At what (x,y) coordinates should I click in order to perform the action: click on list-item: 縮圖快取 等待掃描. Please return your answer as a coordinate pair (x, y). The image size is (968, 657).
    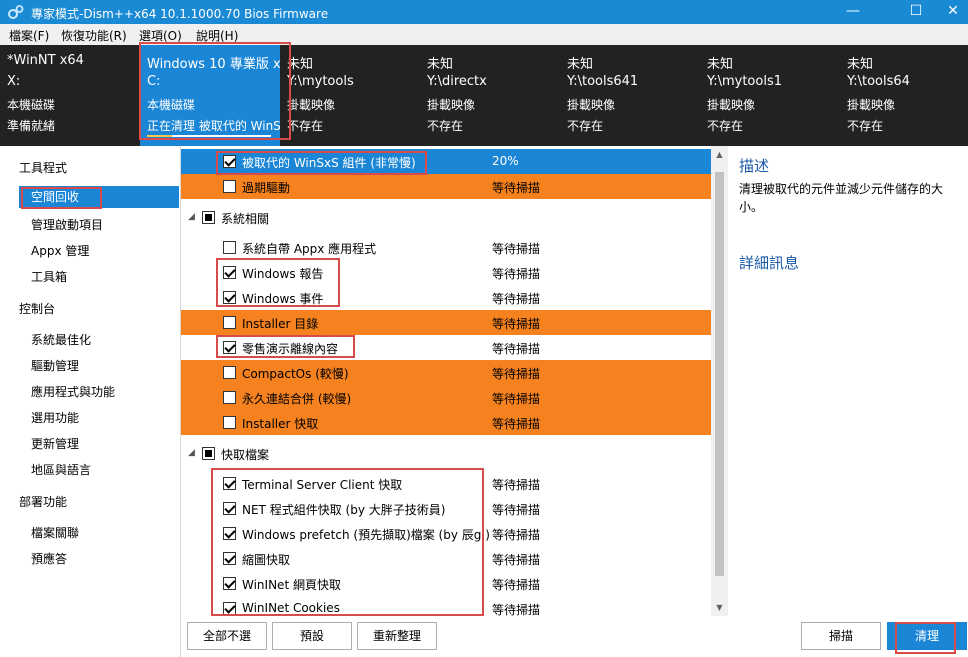
    Looking at the image, I should click on (446, 558).